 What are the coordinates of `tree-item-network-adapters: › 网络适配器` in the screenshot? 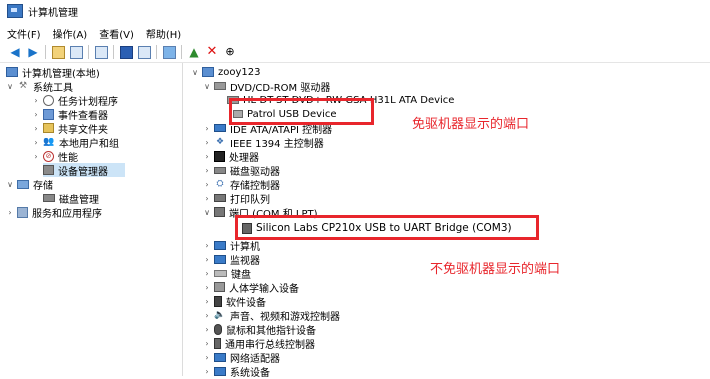 It's located at (241, 357).